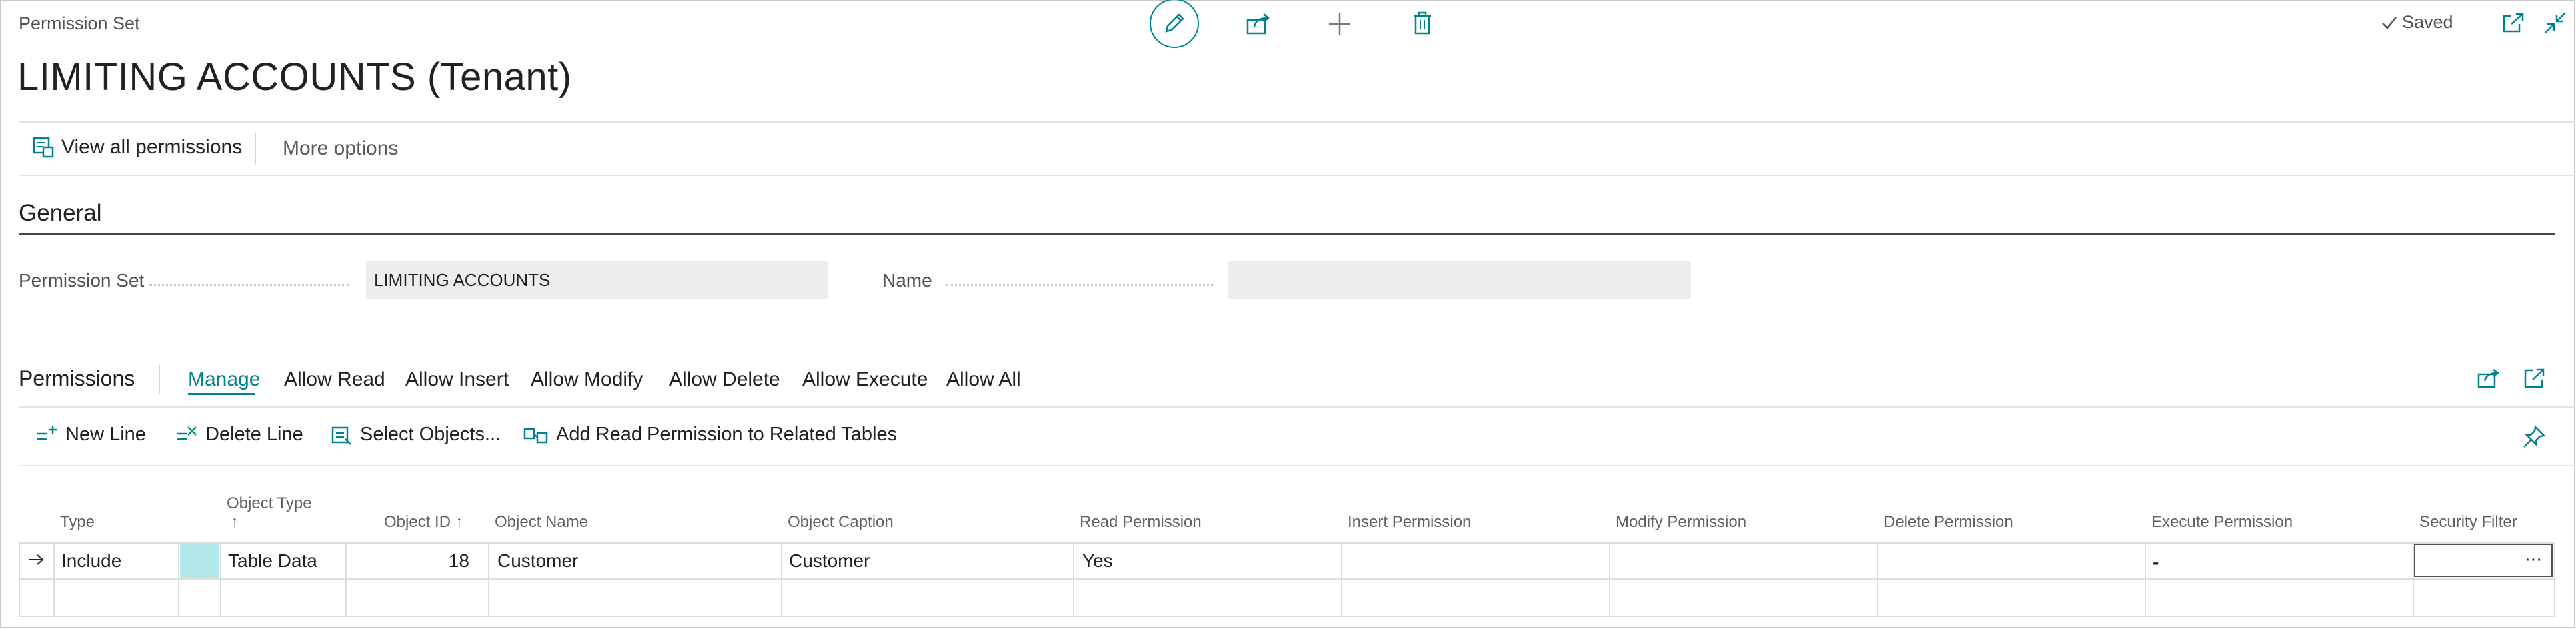 The height and width of the screenshot is (629, 2576). What do you see at coordinates (254, 434) in the screenshot?
I see `delete-line-label: Delete Line` at bounding box center [254, 434].